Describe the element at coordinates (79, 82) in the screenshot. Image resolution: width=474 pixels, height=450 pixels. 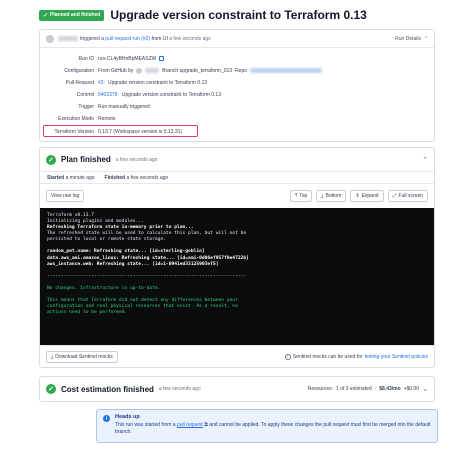
I see `pull-request-label: Pull Request` at that location.